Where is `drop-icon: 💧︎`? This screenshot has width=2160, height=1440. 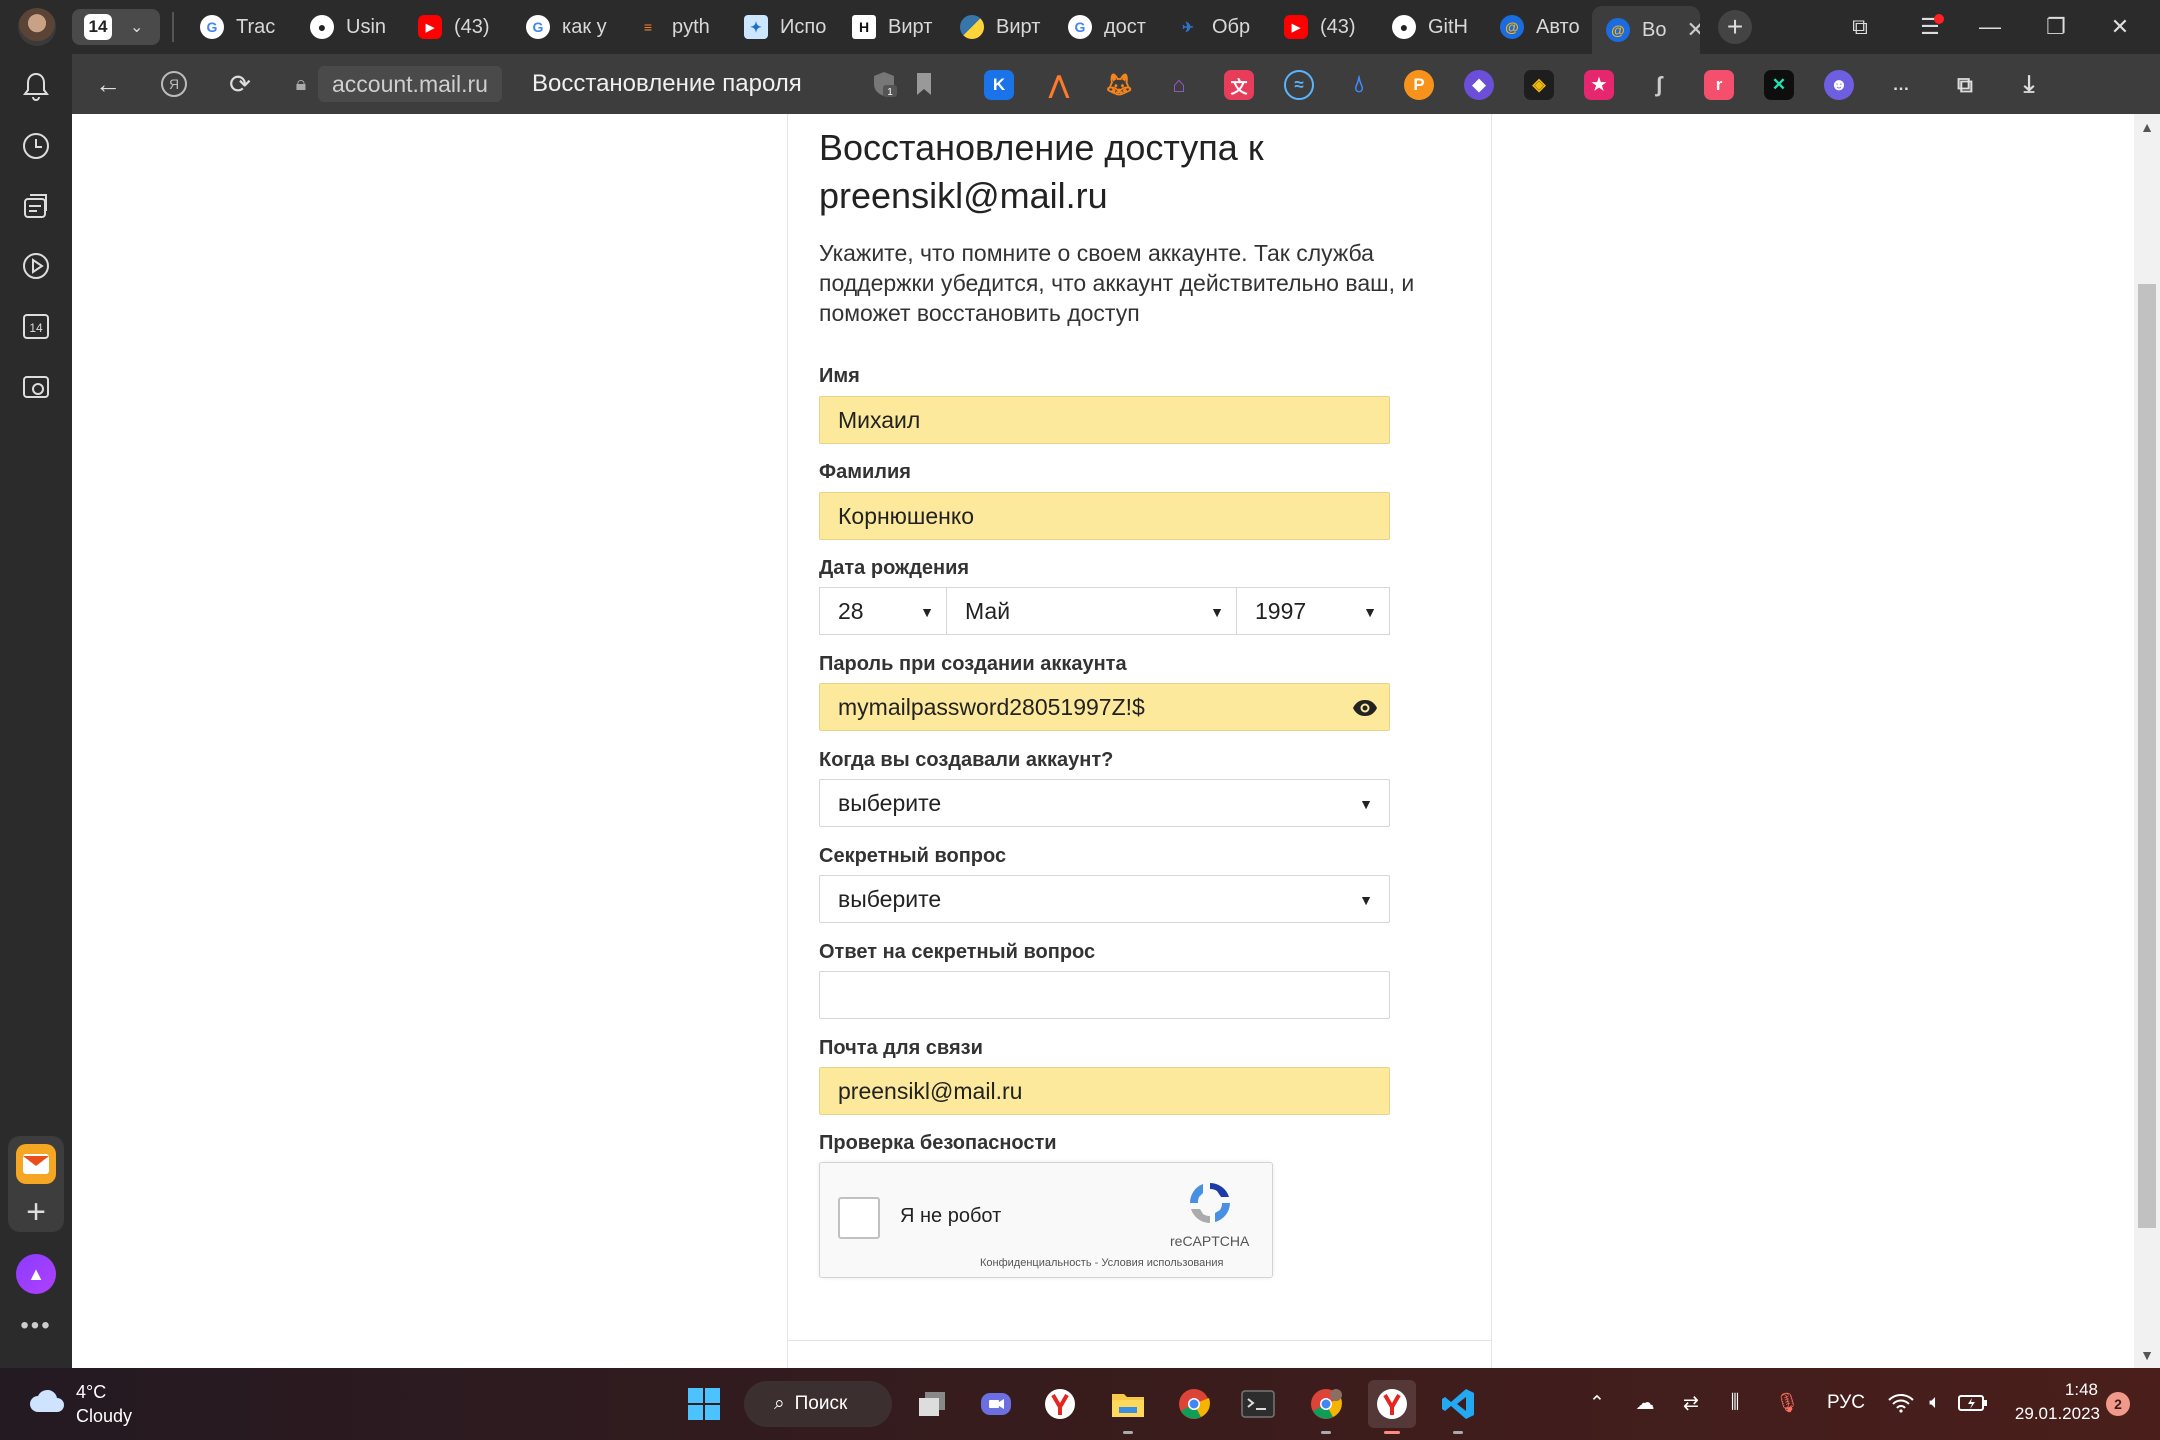 drop-icon: 💧︎ is located at coordinates (1359, 85).